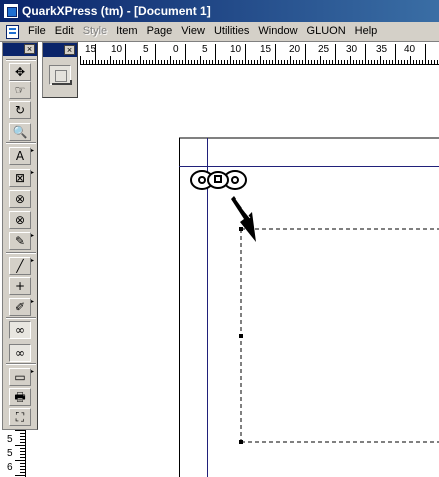 This screenshot has width=439, height=477. I want to click on circle-picture-box-tool-glyph: ⊗, so click(20, 220).